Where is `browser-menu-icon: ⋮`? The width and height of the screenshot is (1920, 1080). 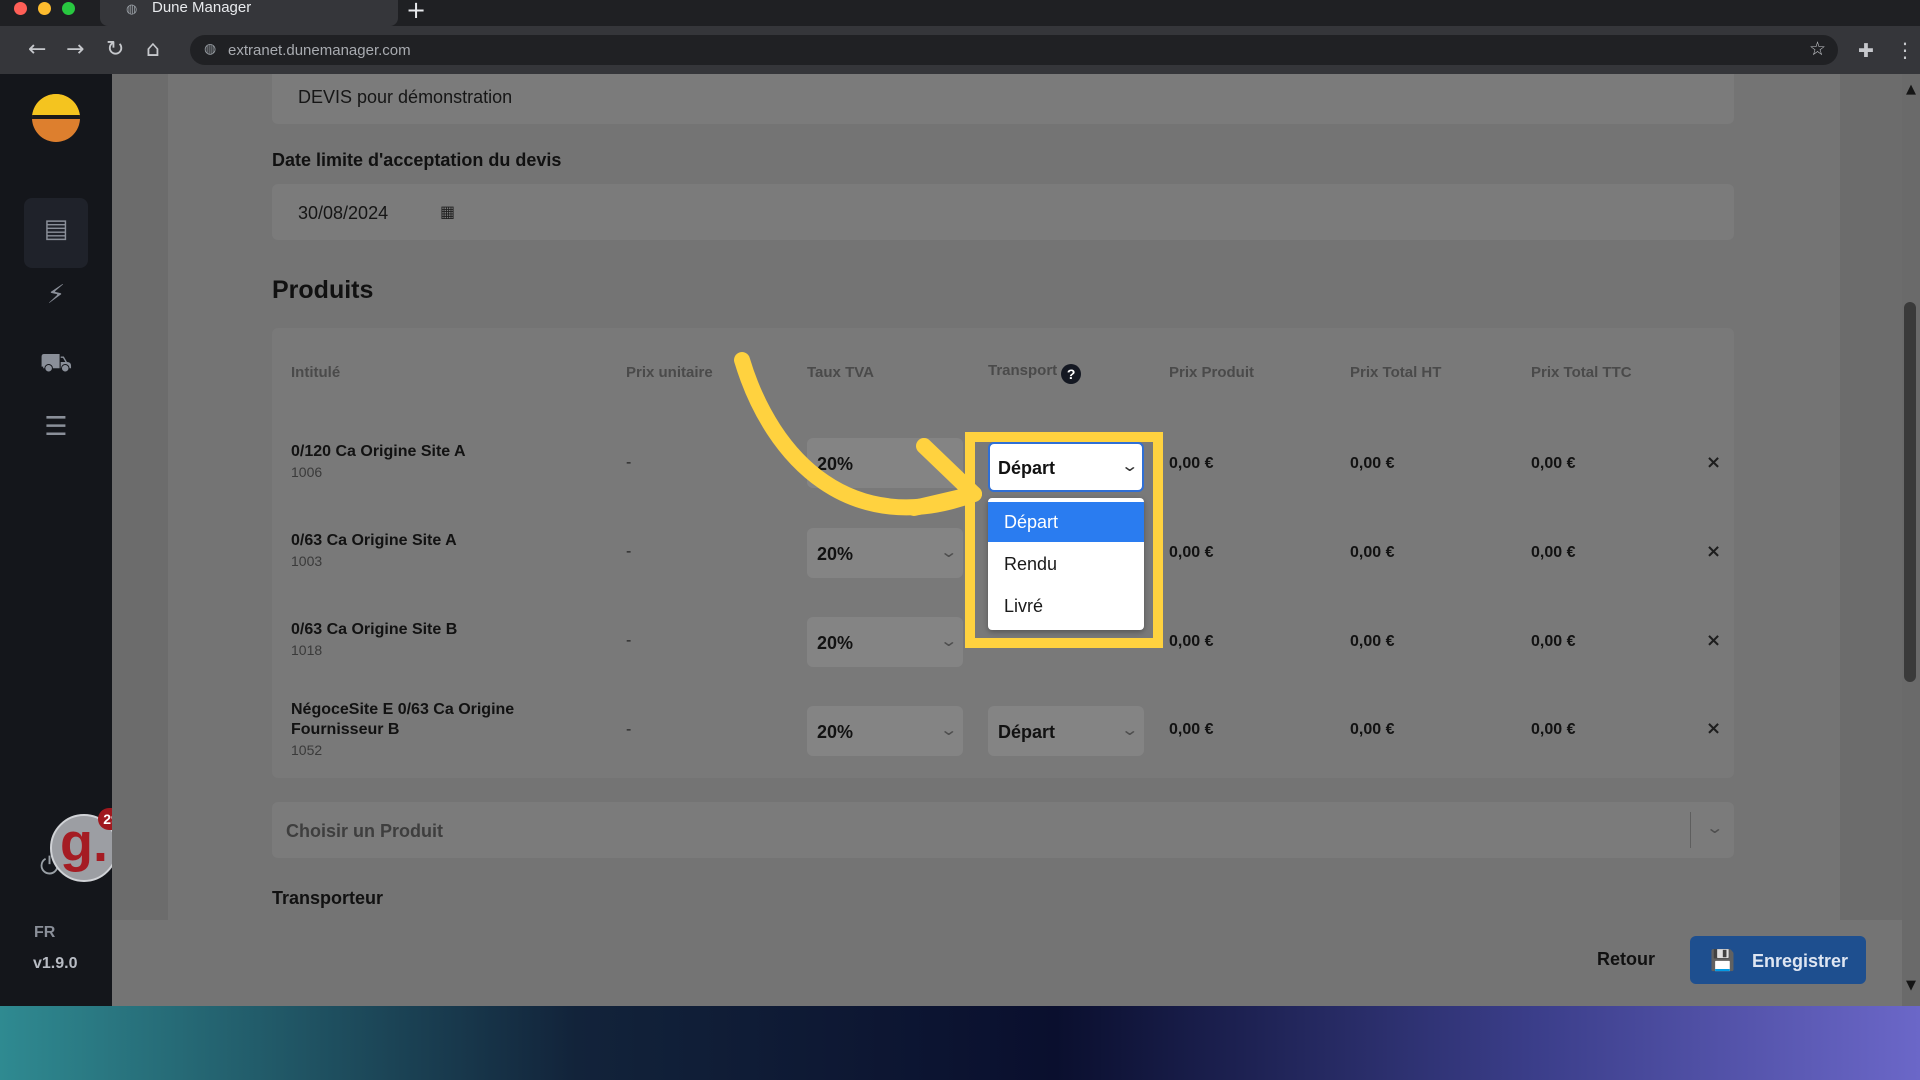
browser-menu-icon: ⋮ is located at coordinates (1905, 50).